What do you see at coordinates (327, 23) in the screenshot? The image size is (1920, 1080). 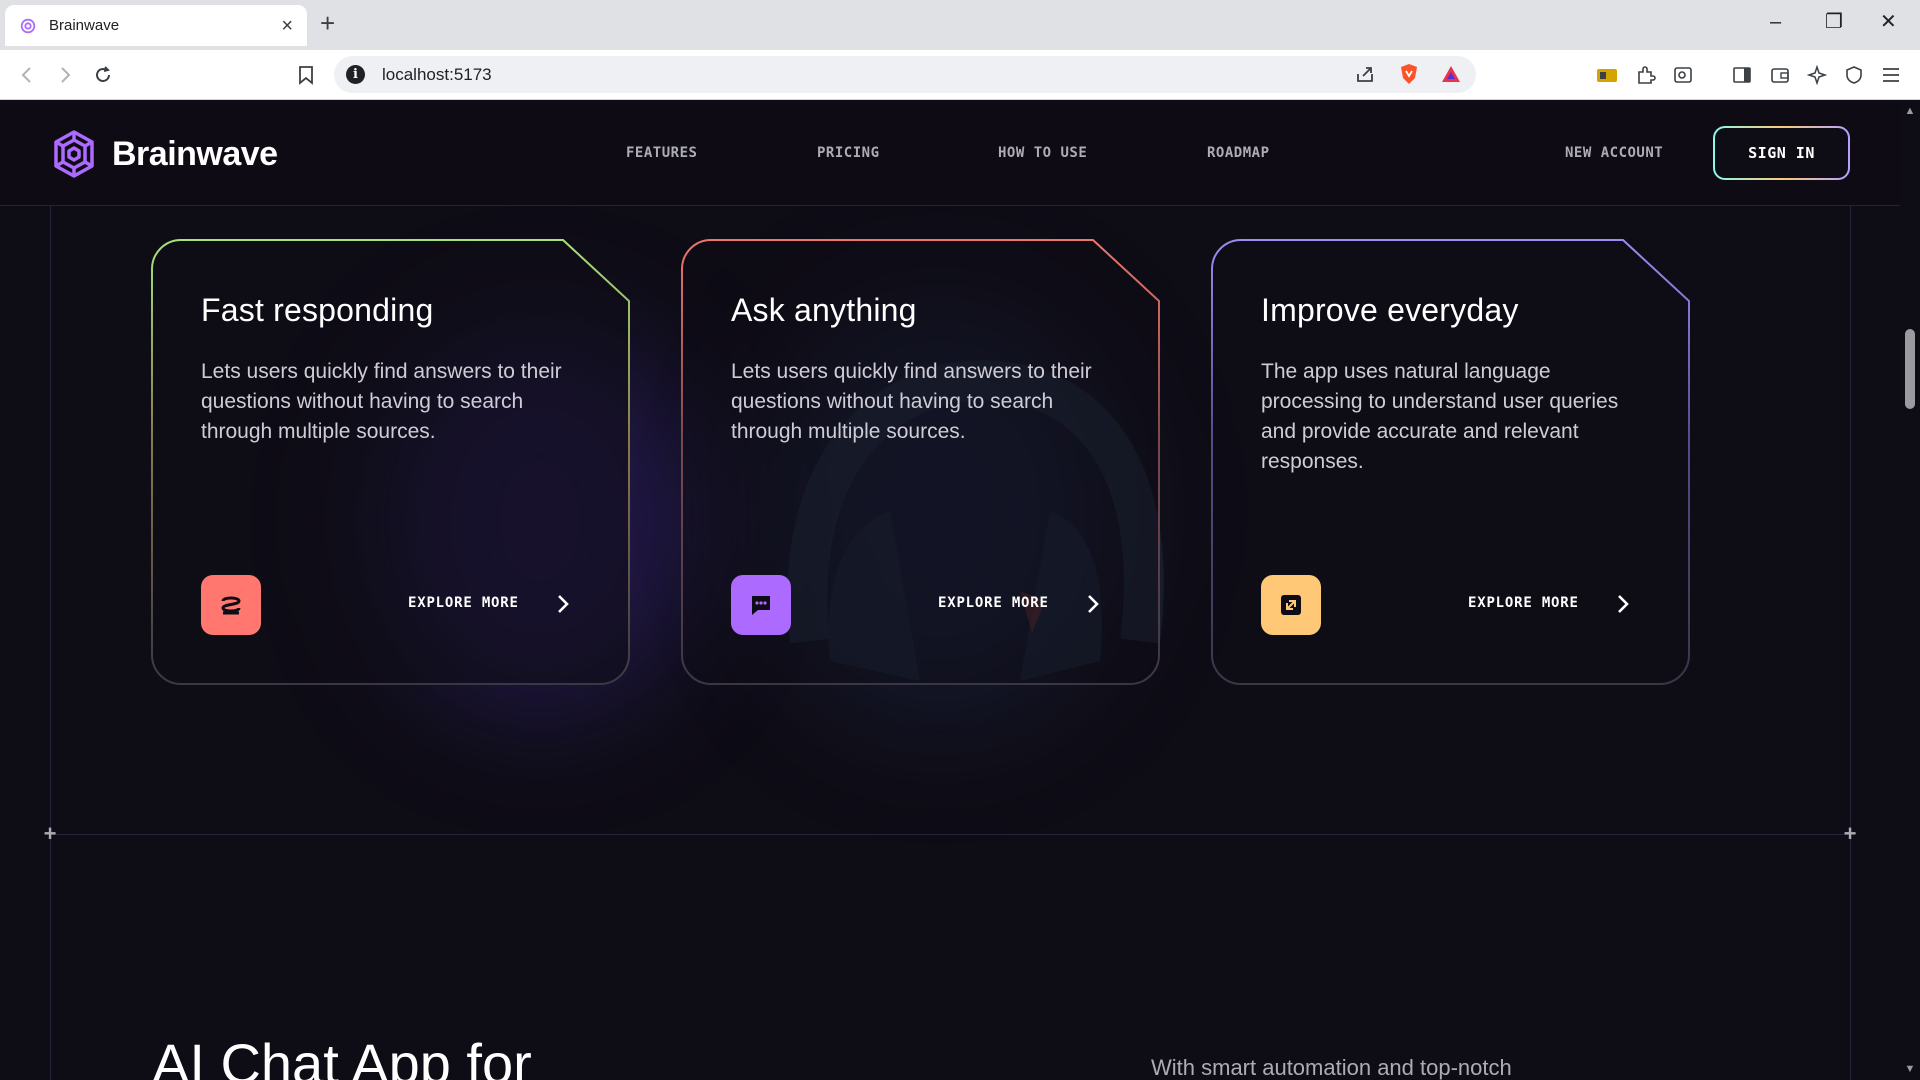 I see `new-tab-icon: +` at bounding box center [327, 23].